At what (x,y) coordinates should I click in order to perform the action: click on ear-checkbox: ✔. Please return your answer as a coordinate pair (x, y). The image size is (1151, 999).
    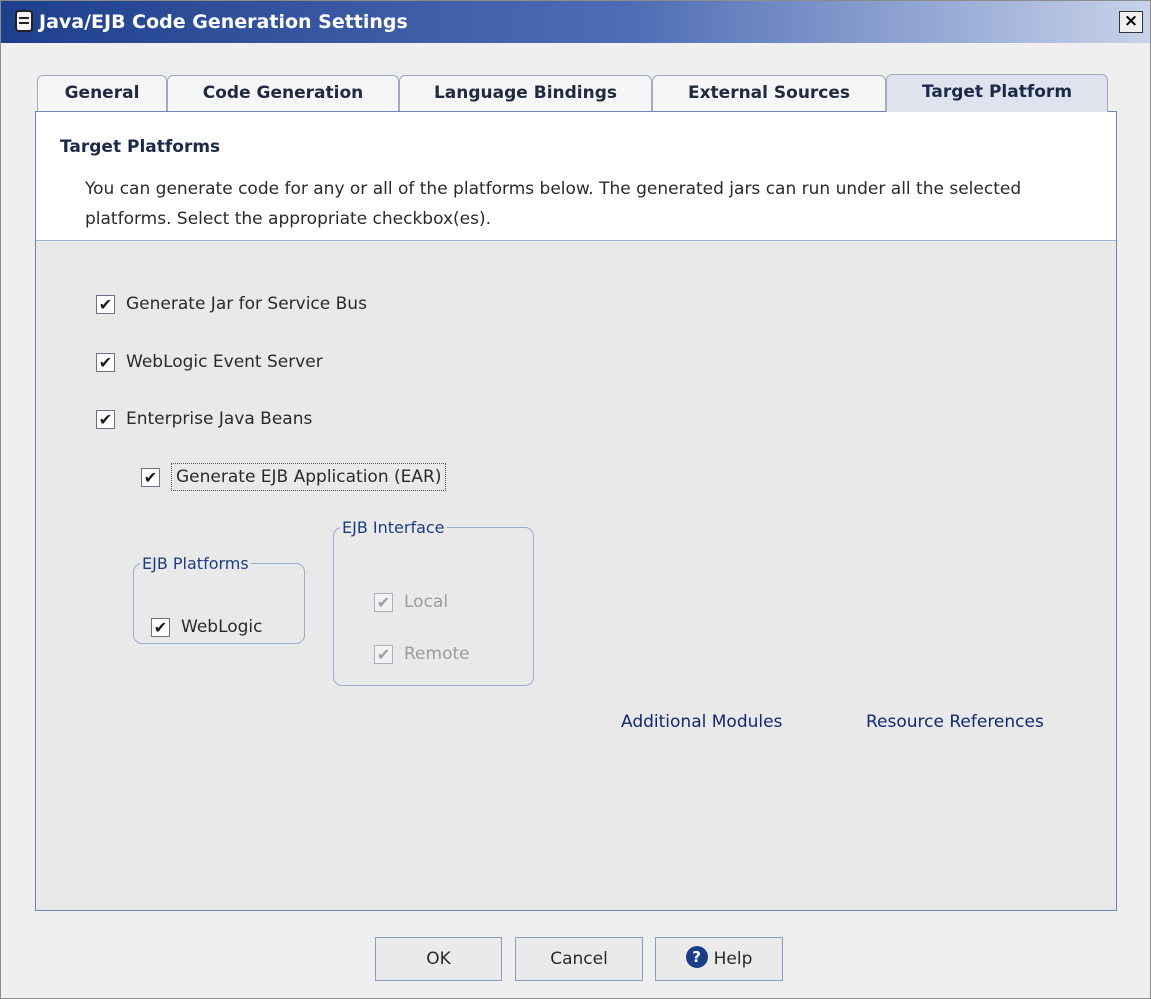
    Looking at the image, I should click on (150, 477).